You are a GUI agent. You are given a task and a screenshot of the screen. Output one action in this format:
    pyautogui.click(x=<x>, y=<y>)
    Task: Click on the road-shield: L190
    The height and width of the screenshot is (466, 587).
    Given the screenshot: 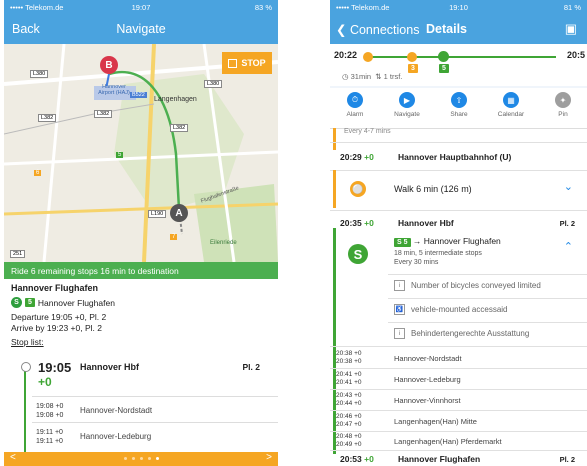 What is the action you would take?
    pyautogui.click(x=157, y=214)
    